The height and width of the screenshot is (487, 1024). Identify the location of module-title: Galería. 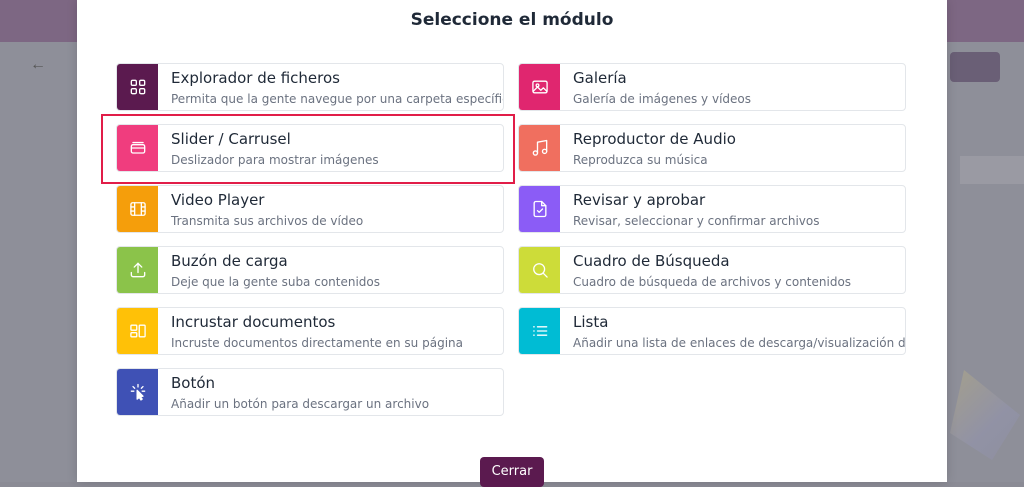
(600, 78).